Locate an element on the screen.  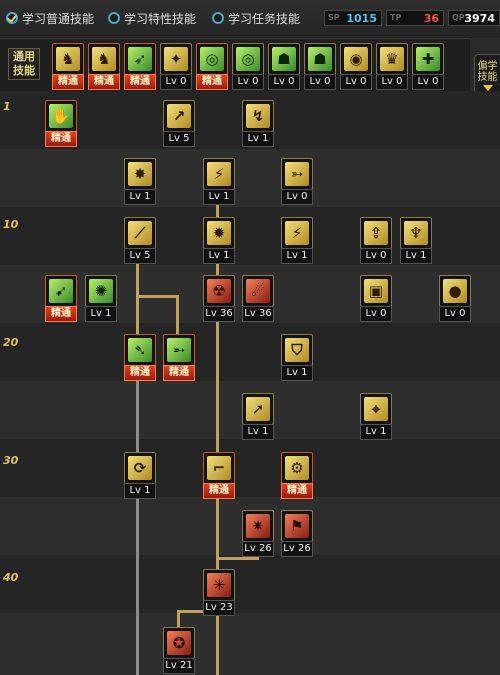
level-label: 1 is located at coordinates (7, 106).